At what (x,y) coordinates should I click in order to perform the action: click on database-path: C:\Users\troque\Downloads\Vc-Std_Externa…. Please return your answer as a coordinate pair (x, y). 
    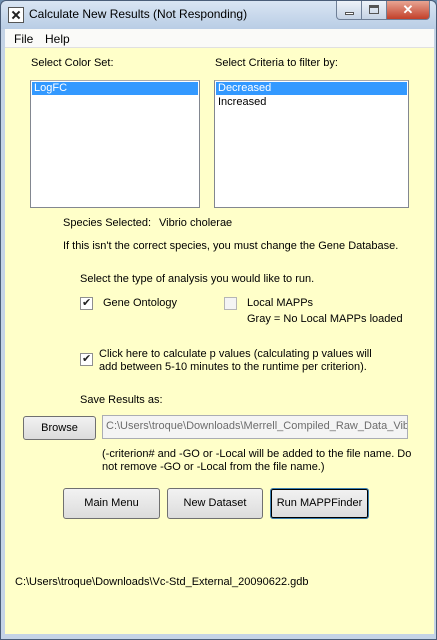
    Looking at the image, I should click on (162, 582).